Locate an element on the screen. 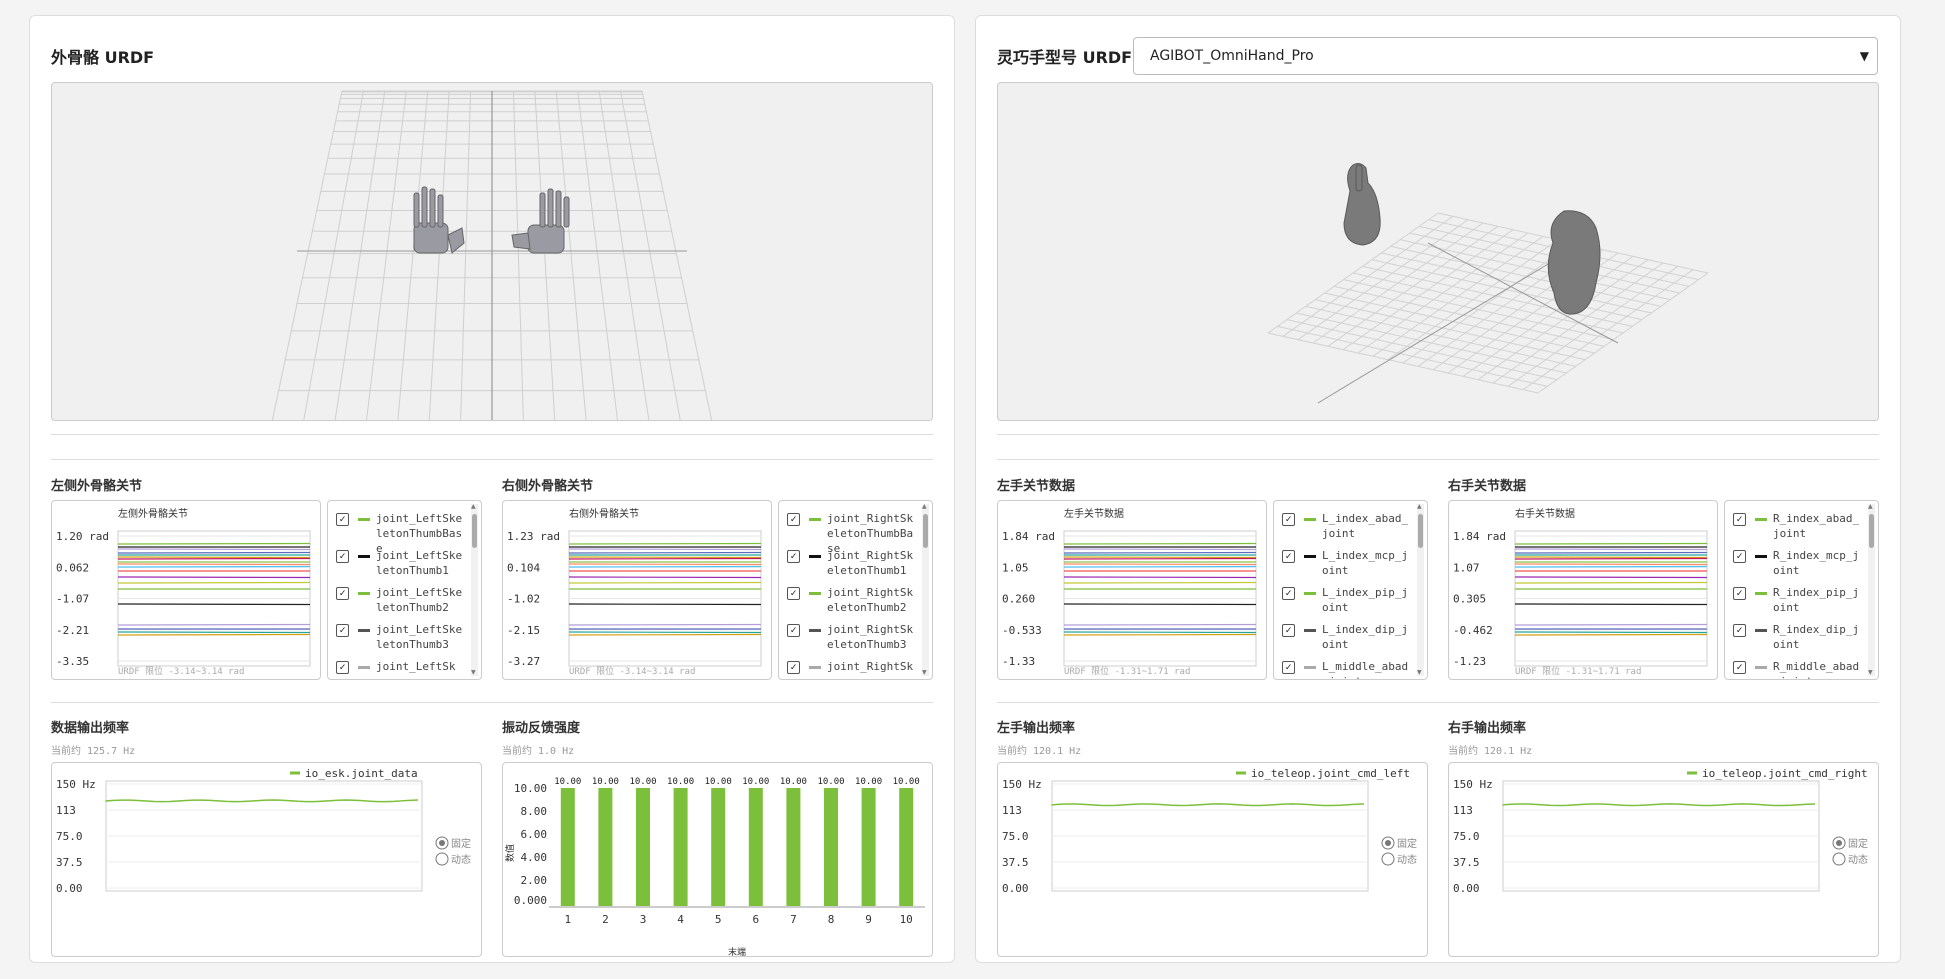 This screenshot has height=979, width=1945. legend-label: R_index_abad_joint is located at coordinates (1816, 526).